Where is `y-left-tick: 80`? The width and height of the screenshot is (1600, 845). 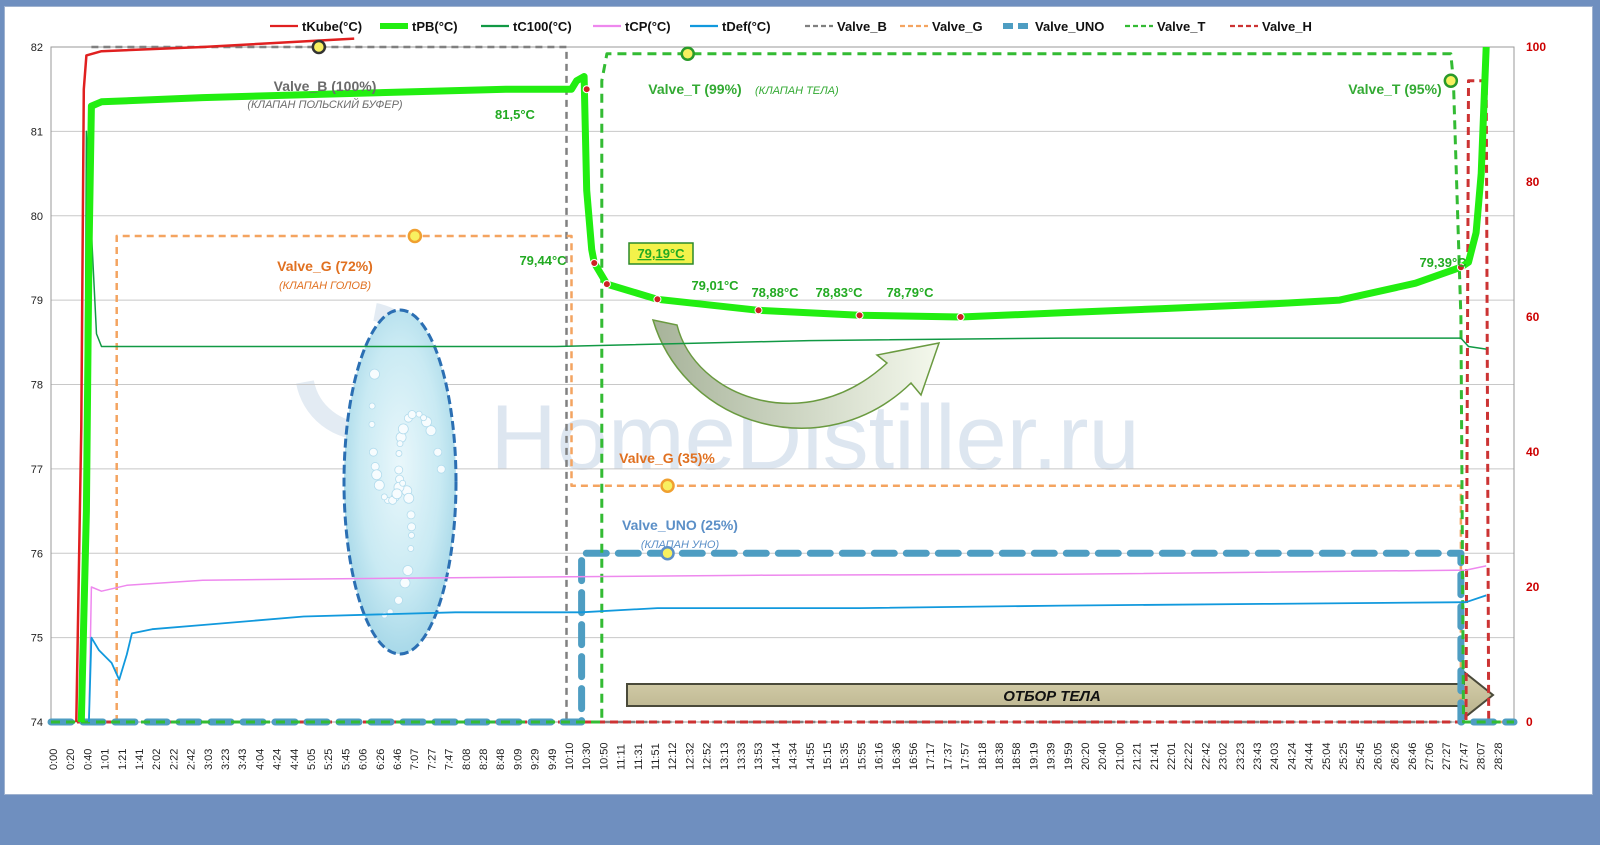 y-left-tick: 80 is located at coordinates (37, 217).